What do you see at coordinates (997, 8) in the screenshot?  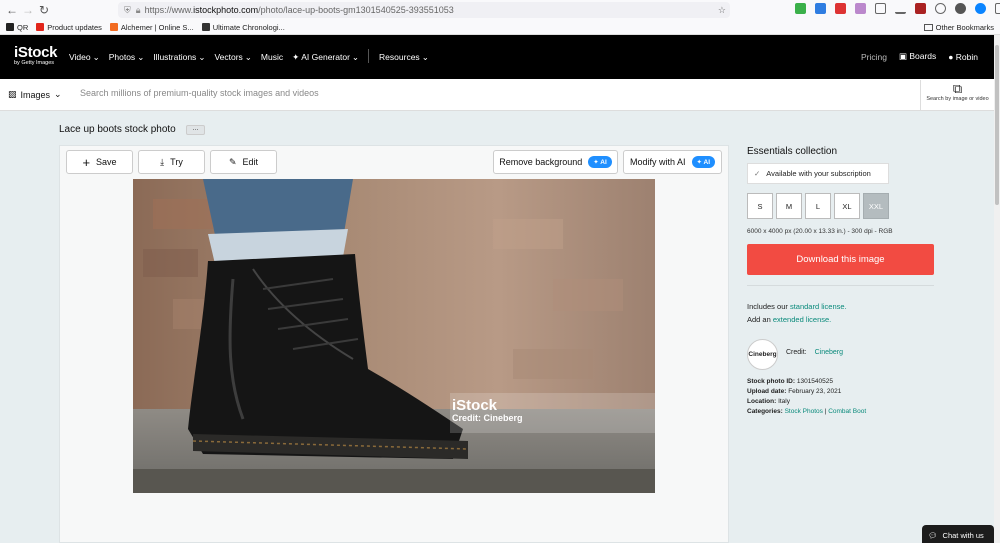 I see `puzzle-icon` at bounding box center [997, 8].